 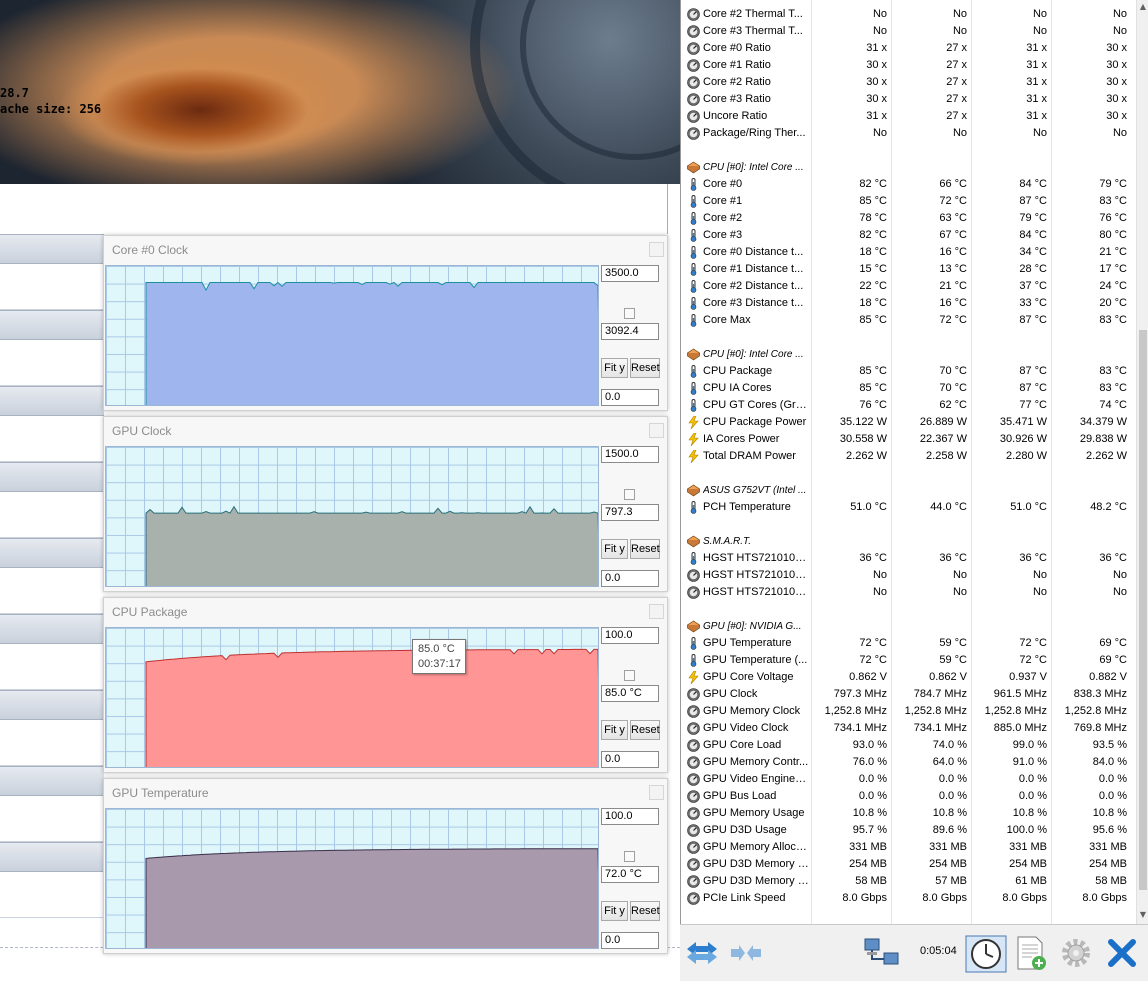 I want to click on sensor-row: Uncore Ratio 31 x 27 x 31 x 30 x, so click(x=909, y=116).